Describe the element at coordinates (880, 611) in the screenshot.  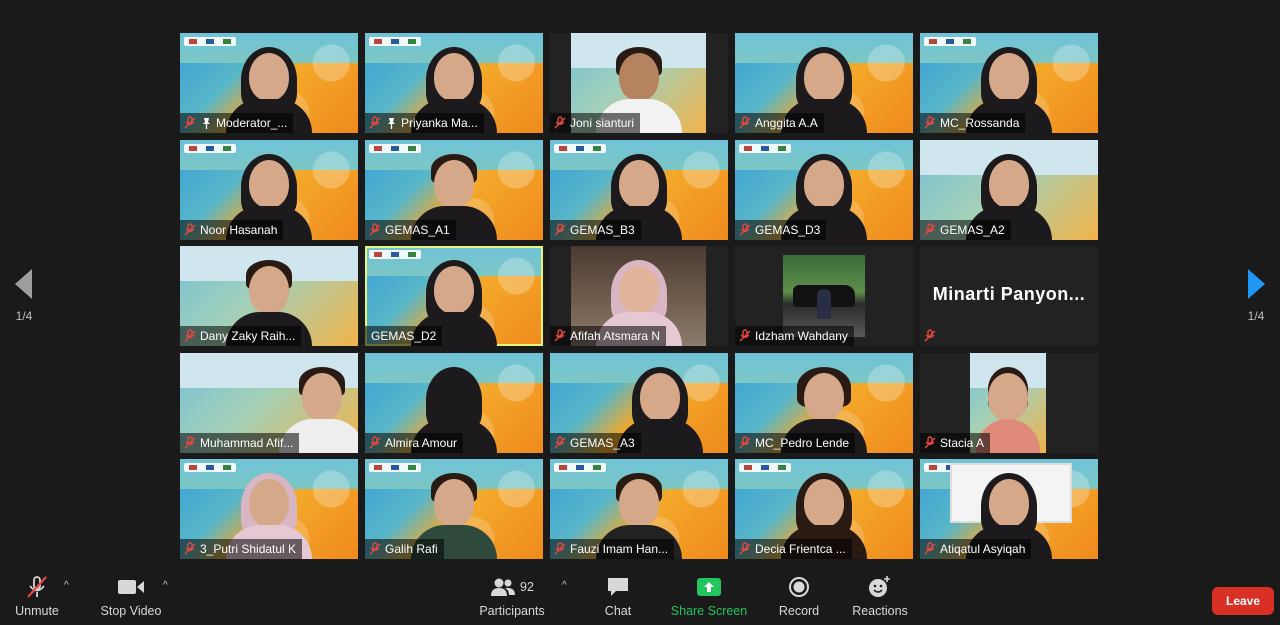
I see `reactions-label: Reactions` at that location.